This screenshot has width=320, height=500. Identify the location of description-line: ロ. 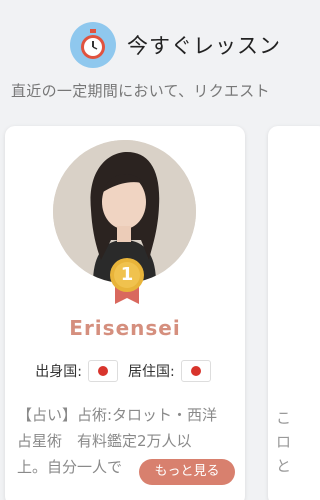
(284, 442).